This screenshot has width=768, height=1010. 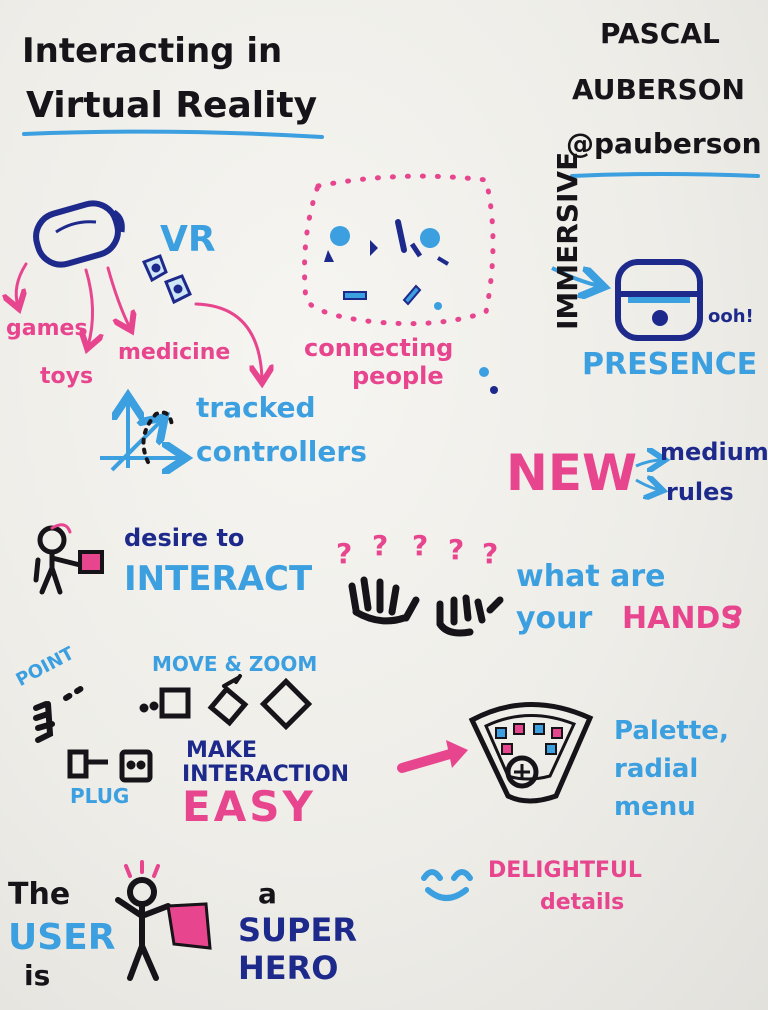 What do you see at coordinates (447, 885) in the screenshot?
I see `smiley-icon` at bounding box center [447, 885].